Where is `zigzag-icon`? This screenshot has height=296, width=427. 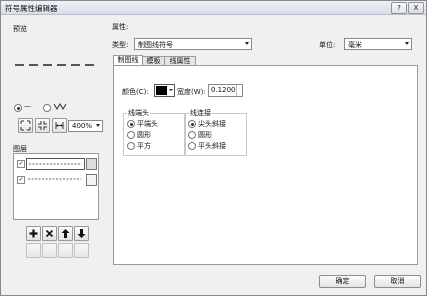
zigzag-icon is located at coordinates (60, 106).